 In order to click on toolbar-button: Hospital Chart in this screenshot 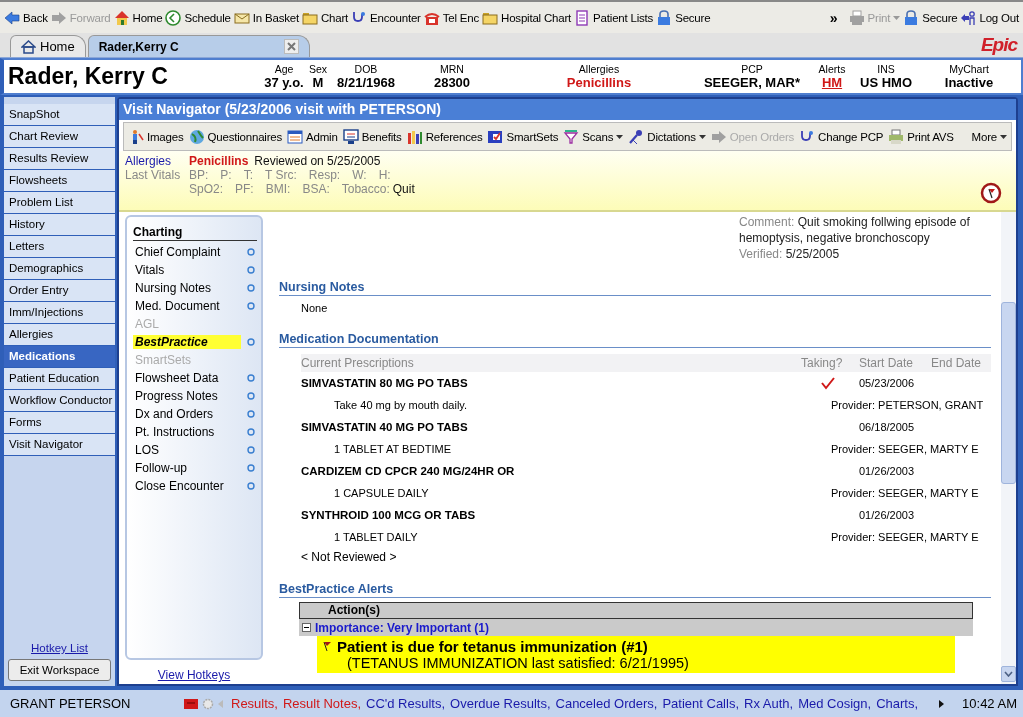, I will do `click(527, 17)`.